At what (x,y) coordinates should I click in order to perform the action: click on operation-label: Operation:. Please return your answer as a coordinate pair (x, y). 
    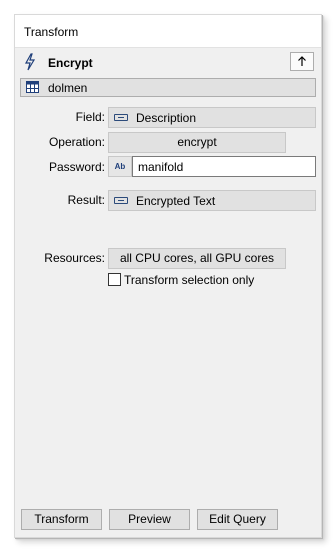
    Looking at the image, I should click on (76, 142).